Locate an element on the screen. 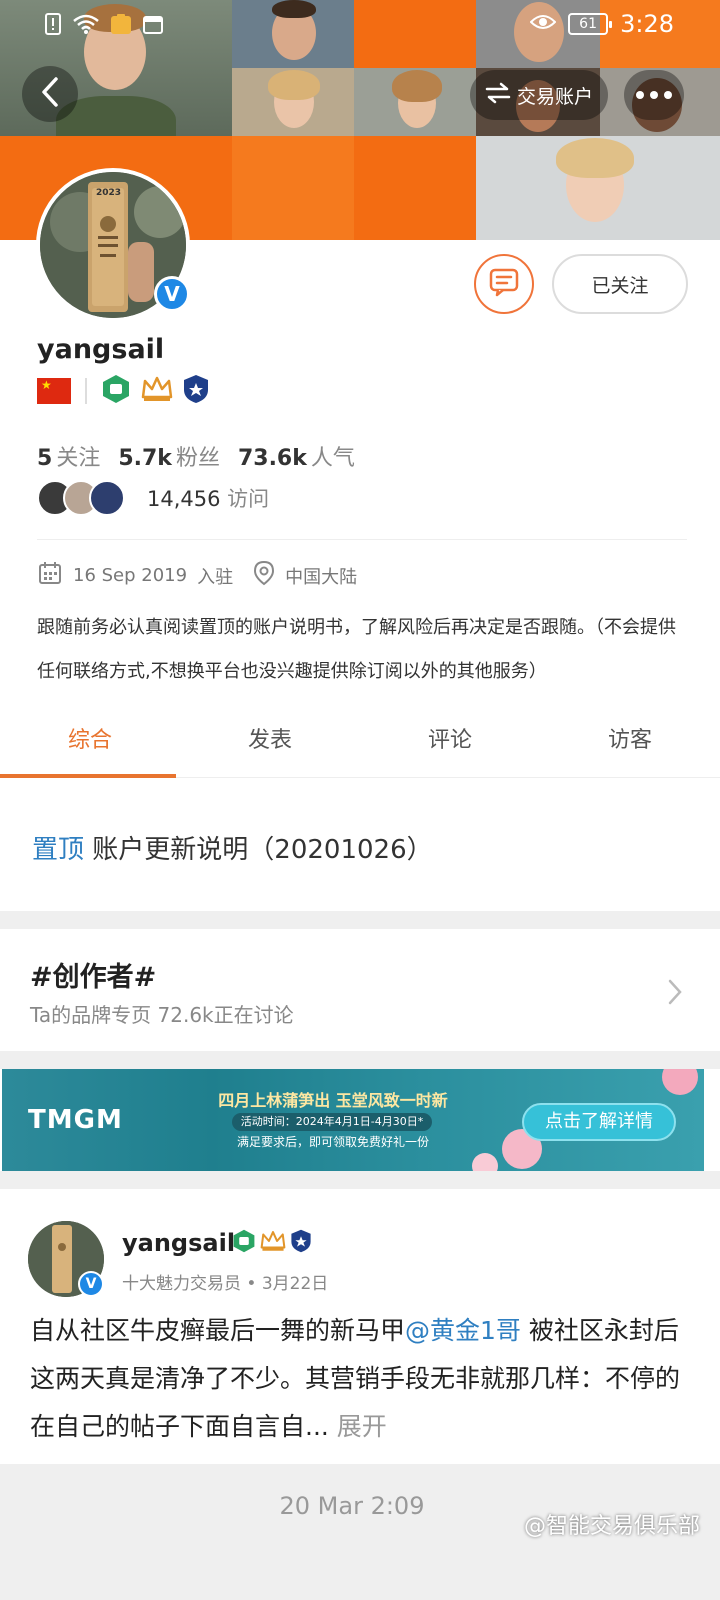 The image size is (720, 1600). more-dots-icon is located at coordinates (654, 95).